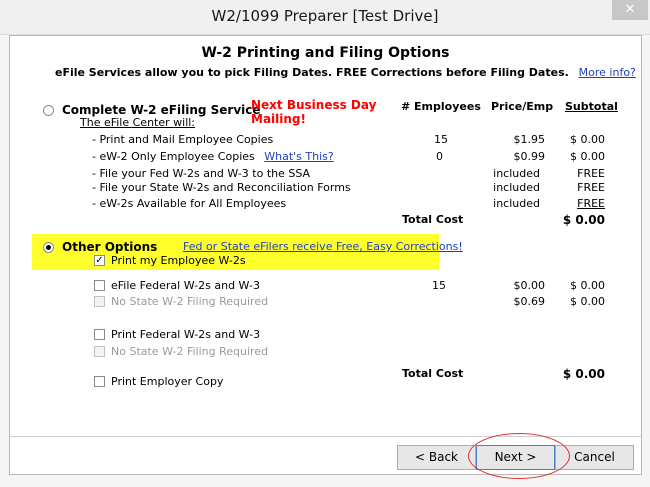  I want to click on efile-total-label: Total Cost, so click(433, 219).